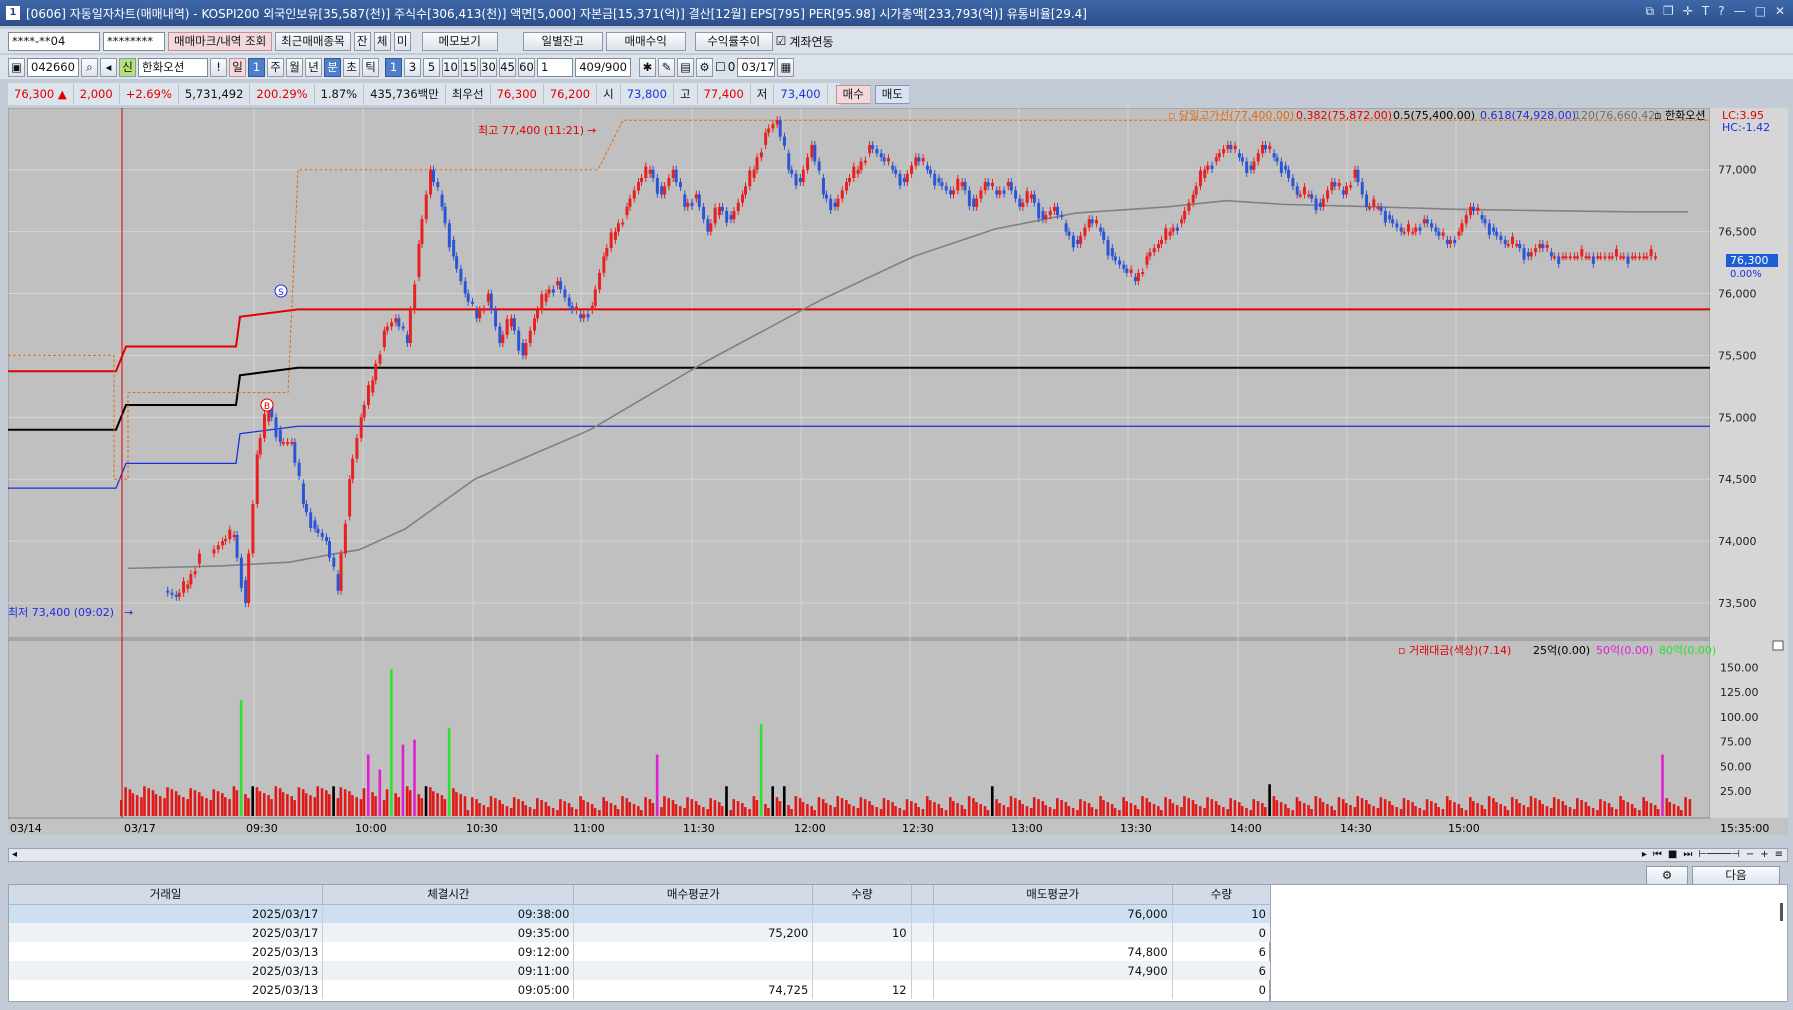 This screenshot has height=1010, width=1793. I want to click on help-icon: ?, so click(1721, 11).